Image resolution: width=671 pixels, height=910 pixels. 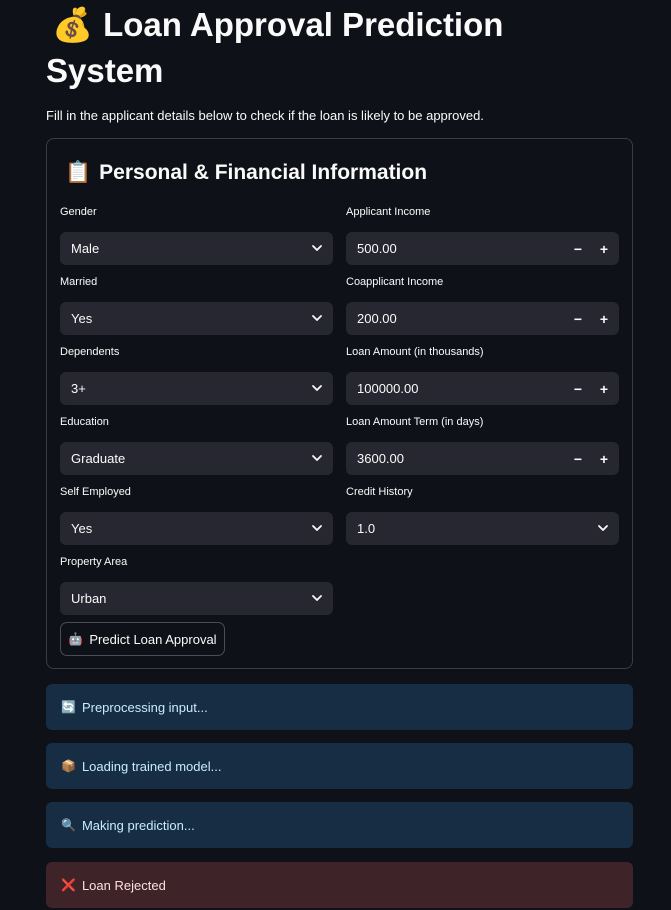 What do you see at coordinates (196, 248) in the screenshot?
I see `gender-select: Male` at bounding box center [196, 248].